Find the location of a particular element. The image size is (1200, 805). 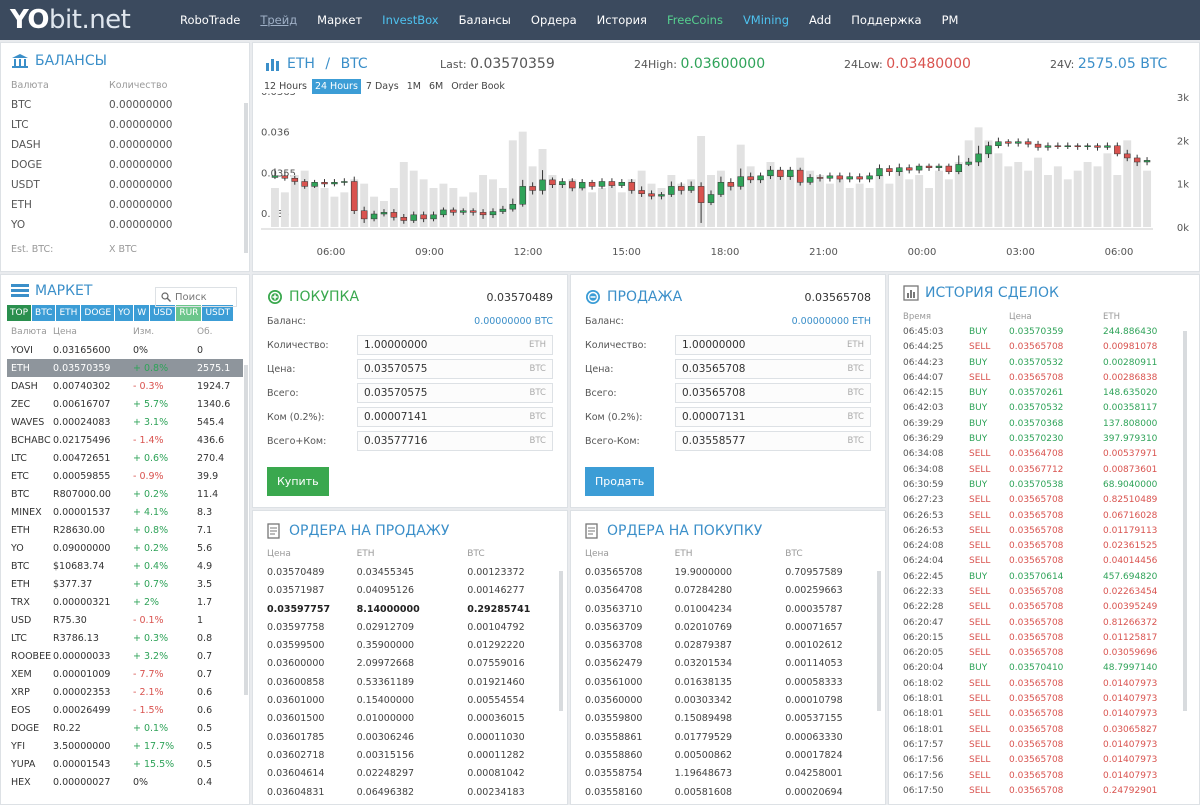

order-row: 0.03558754 1.19648673 0.04258001 is located at coordinates (728, 774).